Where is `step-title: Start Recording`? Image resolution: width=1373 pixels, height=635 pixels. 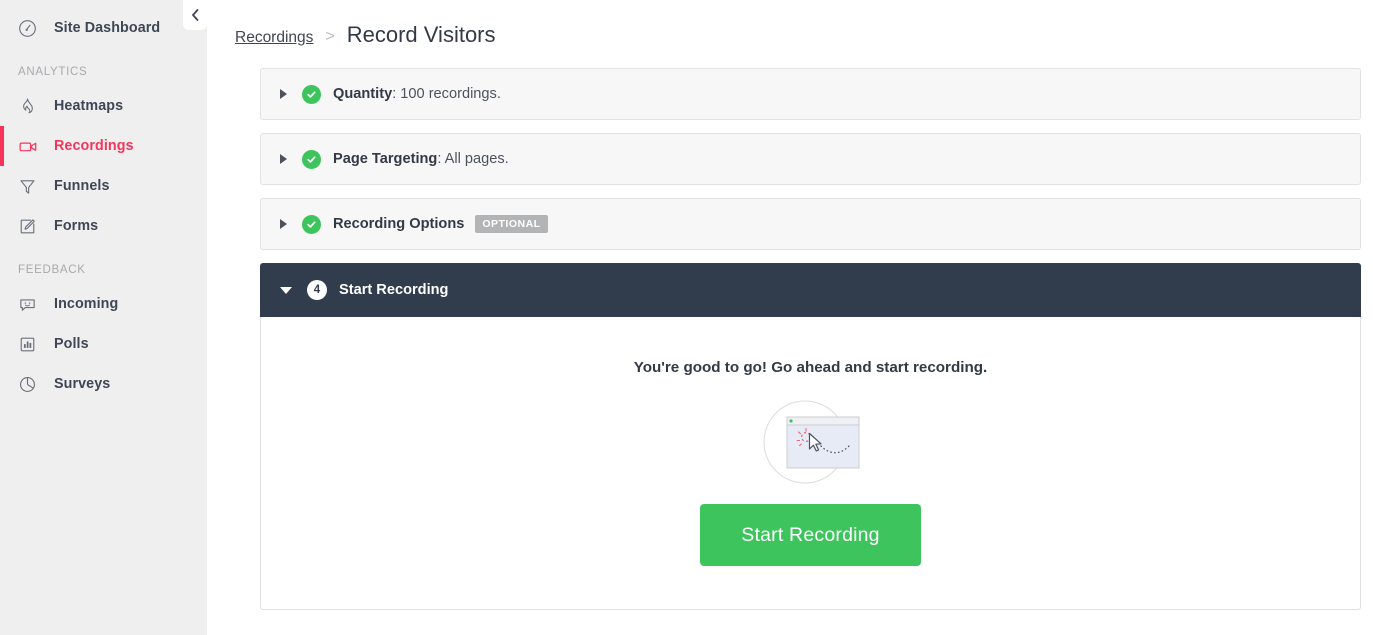
step-title: Start Recording is located at coordinates (394, 290).